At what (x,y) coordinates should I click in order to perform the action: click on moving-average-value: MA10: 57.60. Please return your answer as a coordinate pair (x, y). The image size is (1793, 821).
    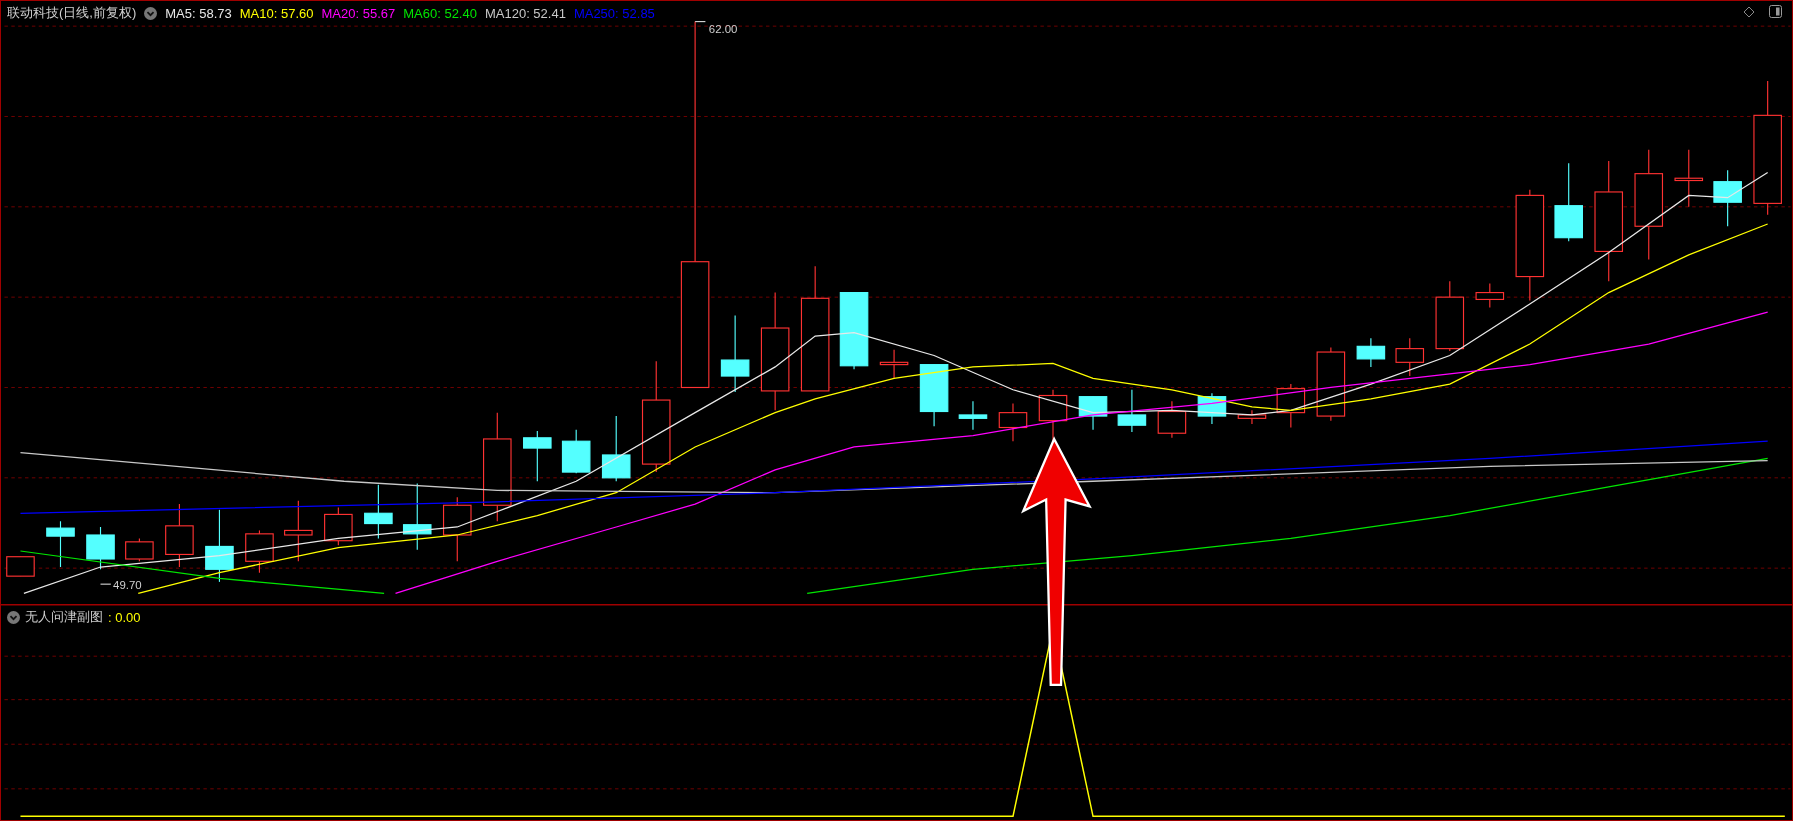
    Looking at the image, I should click on (276, 13).